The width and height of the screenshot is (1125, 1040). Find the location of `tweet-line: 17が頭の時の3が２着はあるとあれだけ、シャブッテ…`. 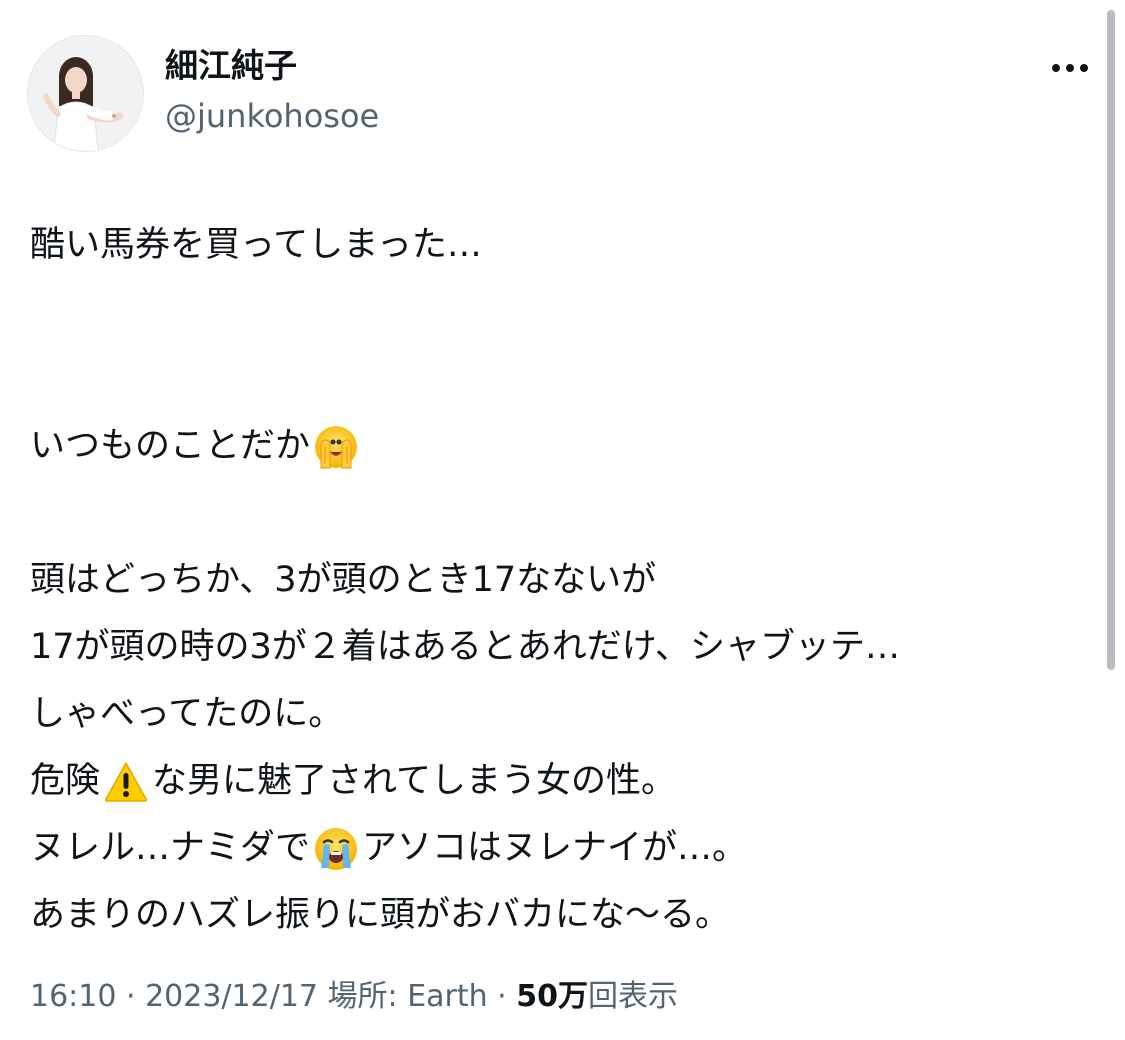

tweet-line: 17が頭の時の3が２着はあるとあれだけ、シャブッテ… is located at coordinates (560, 647).